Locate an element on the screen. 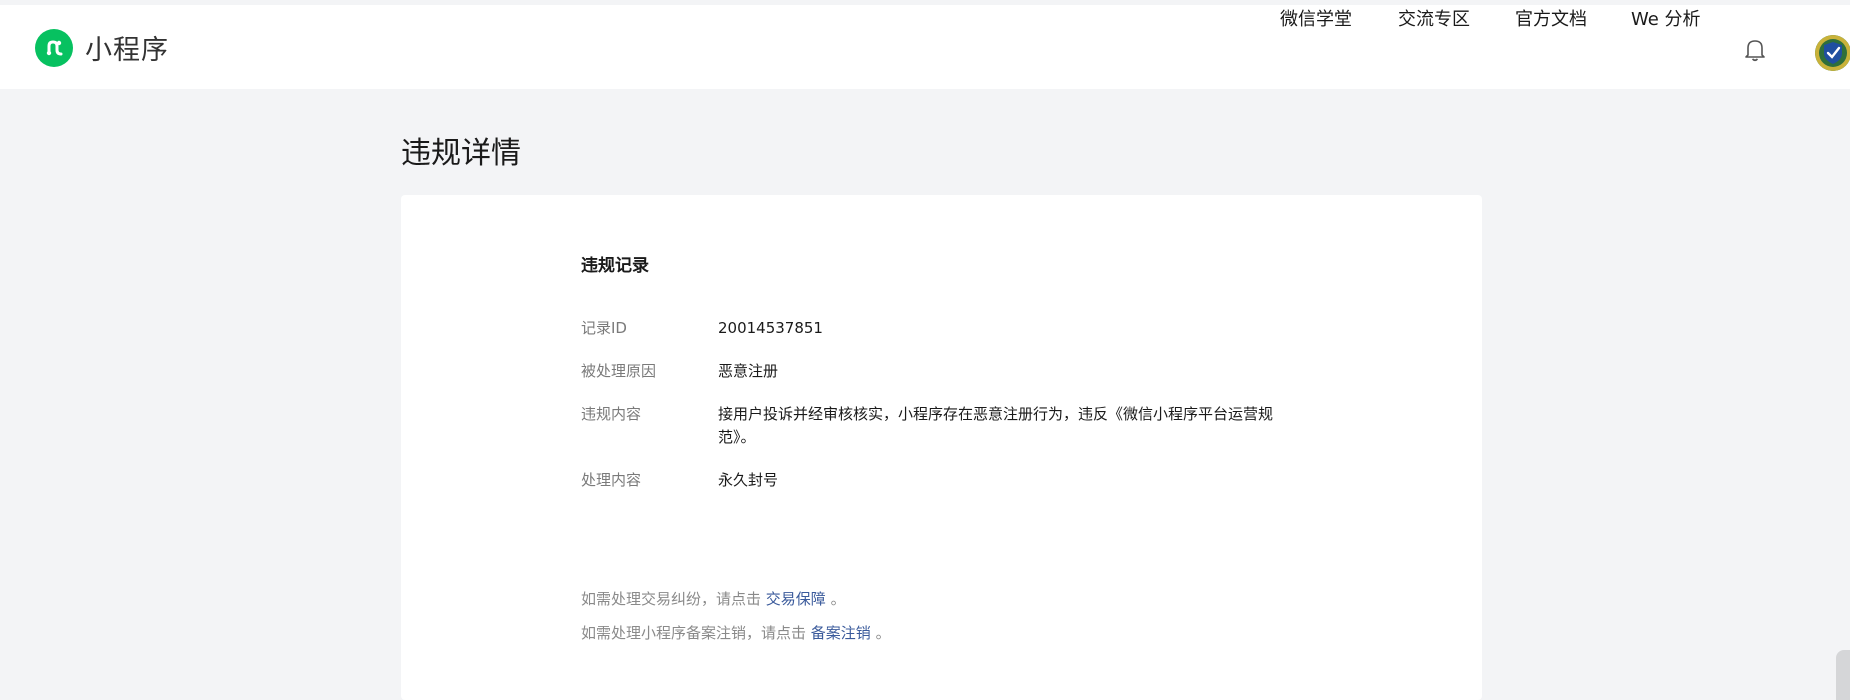  nav-item-wechat-academy: 微信学堂 is located at coordinates (1316, 18).